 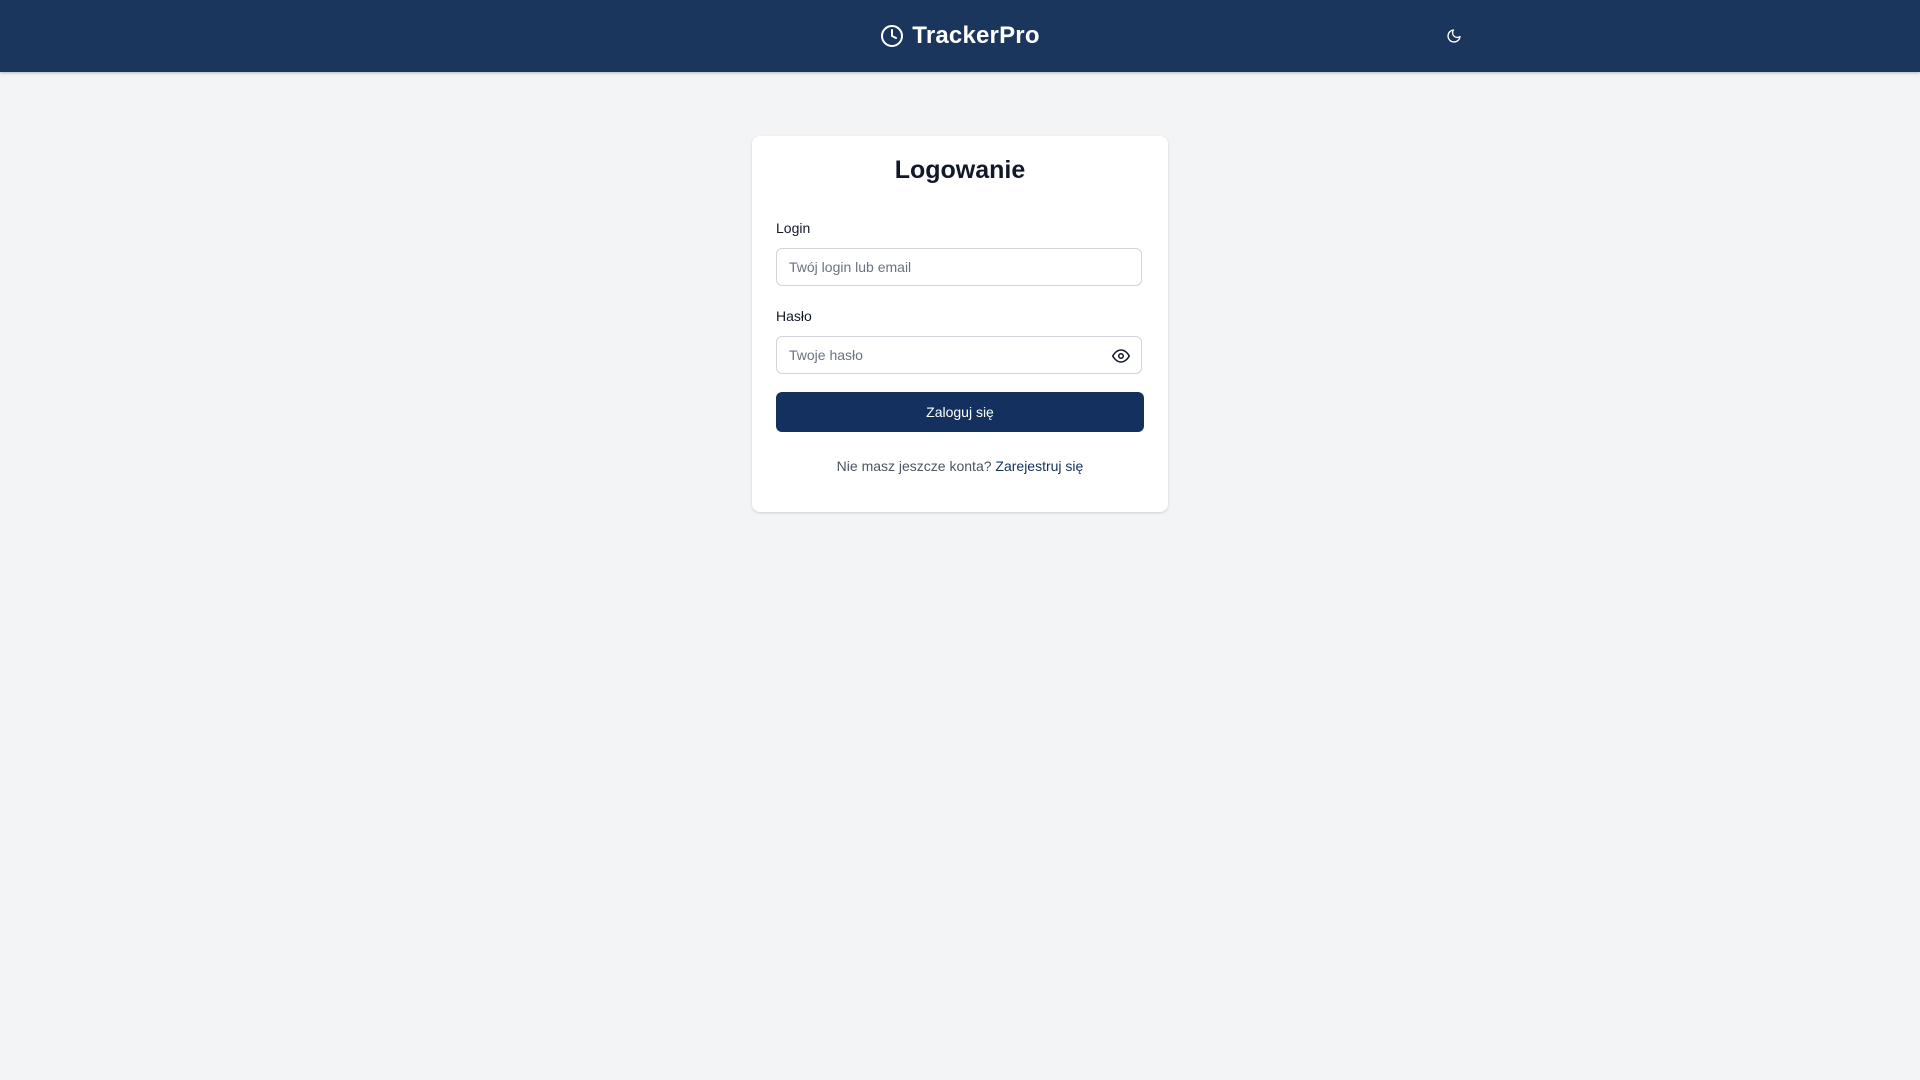 What do you see at coordinates (976, 35) in the screenshot?
I see `brand-name: TrackerPro` at bounding box center [976, 35].